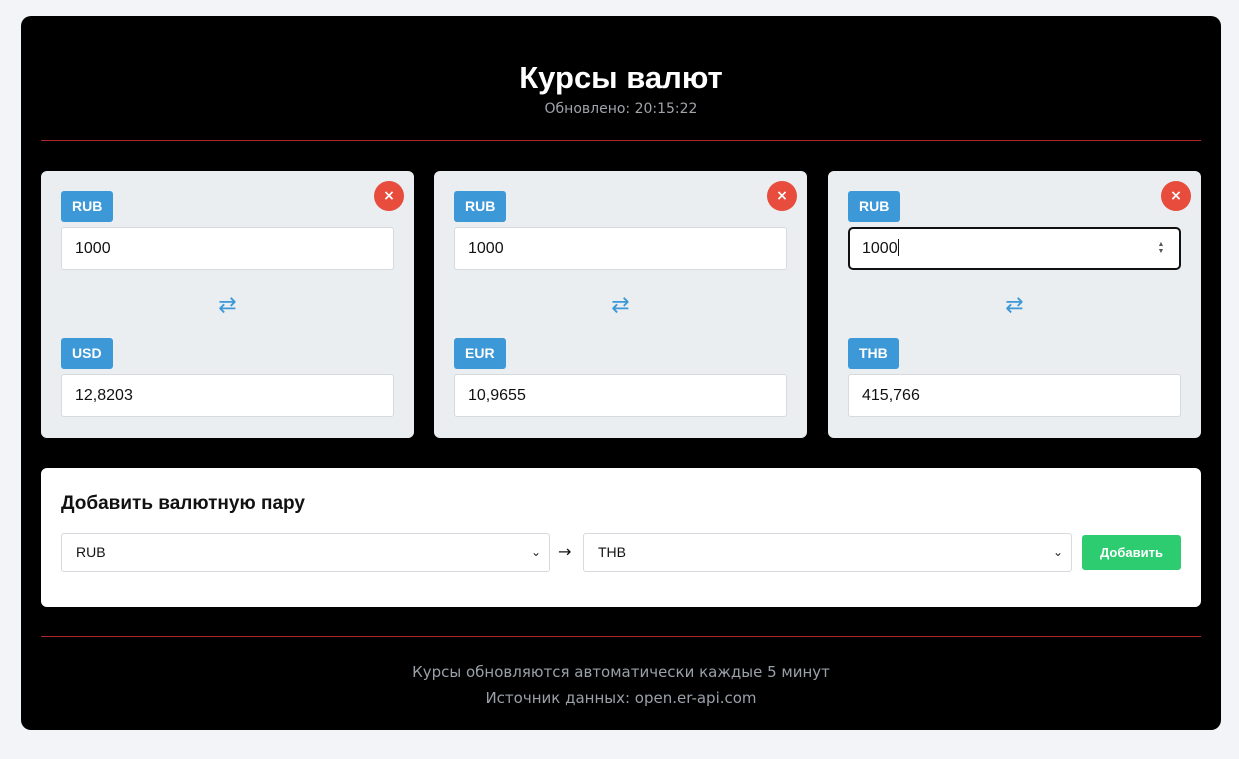  What do you see at coordinates (87, 353) in the screenshot?
I see `to-currency-badge: USD` at bounding box center [87, 353].